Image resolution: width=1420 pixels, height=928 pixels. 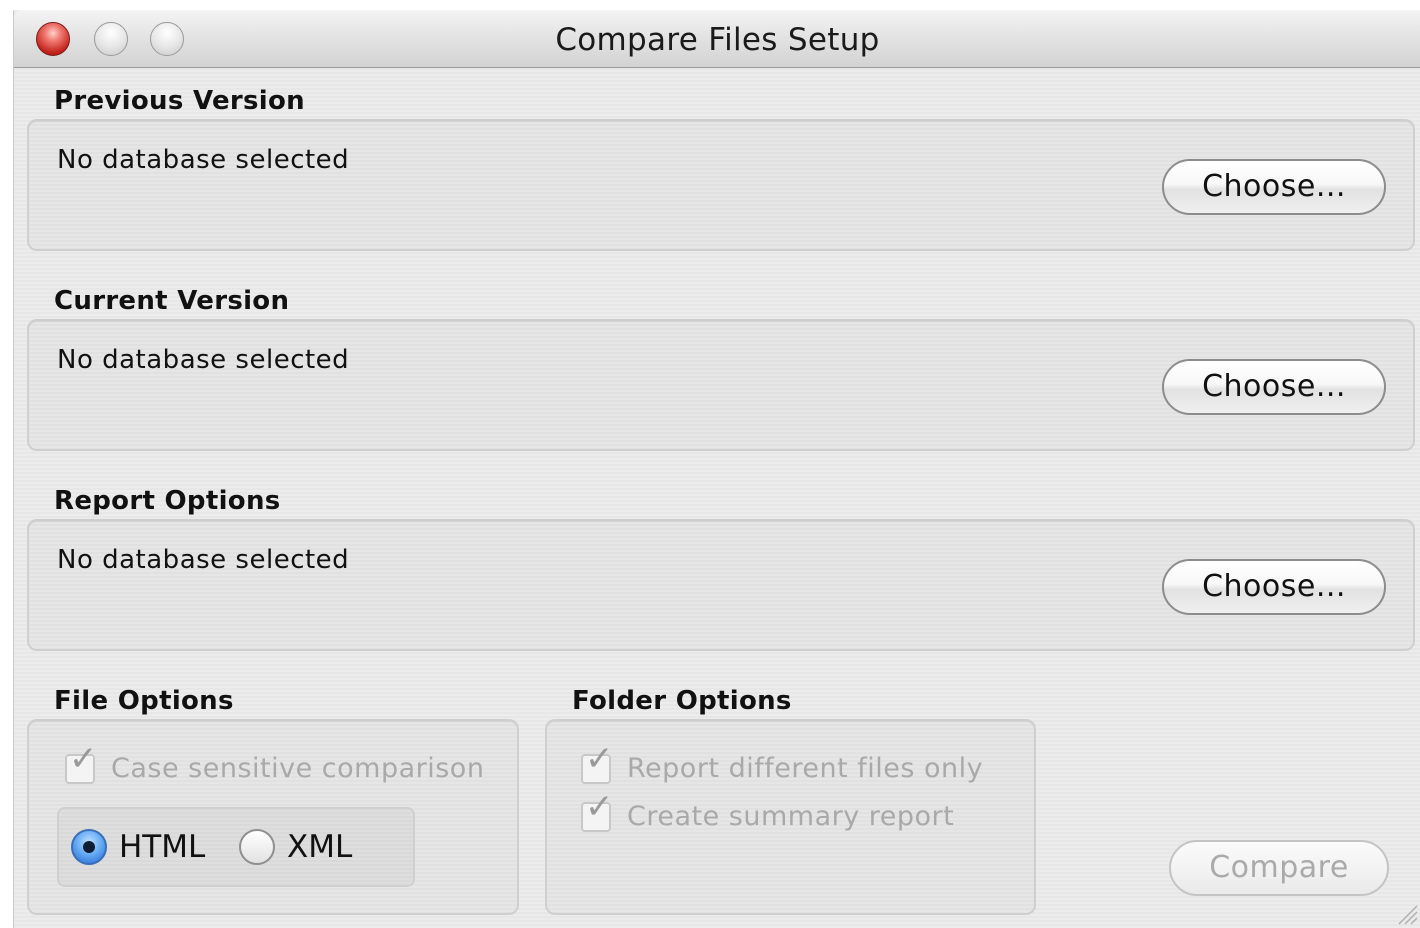 I want to click on report-different-option: ✓ Report different files only, so click(x=782, y=763).